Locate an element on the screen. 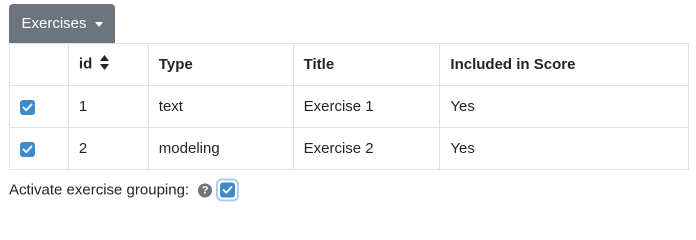  header-id: id is located at coordinates (108, 64).